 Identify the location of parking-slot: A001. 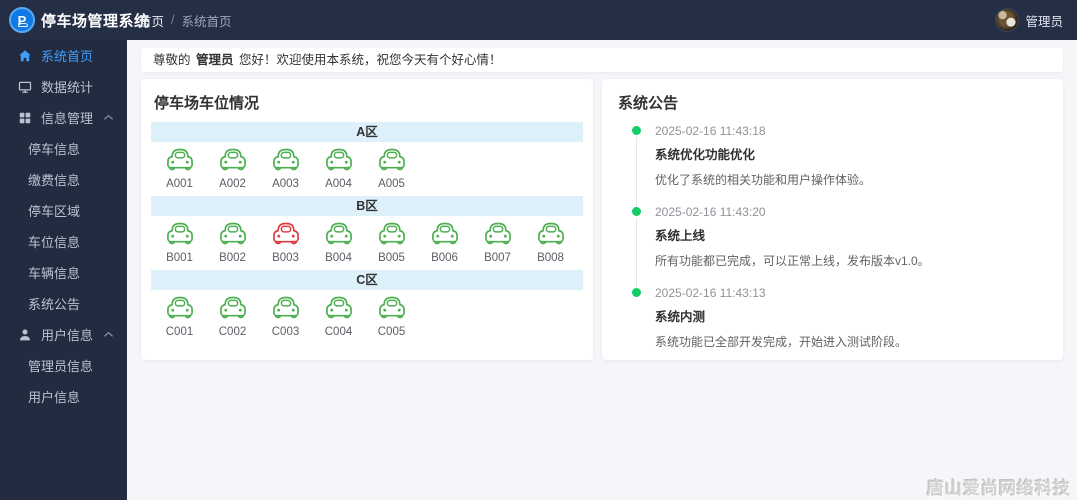
(179, 168).